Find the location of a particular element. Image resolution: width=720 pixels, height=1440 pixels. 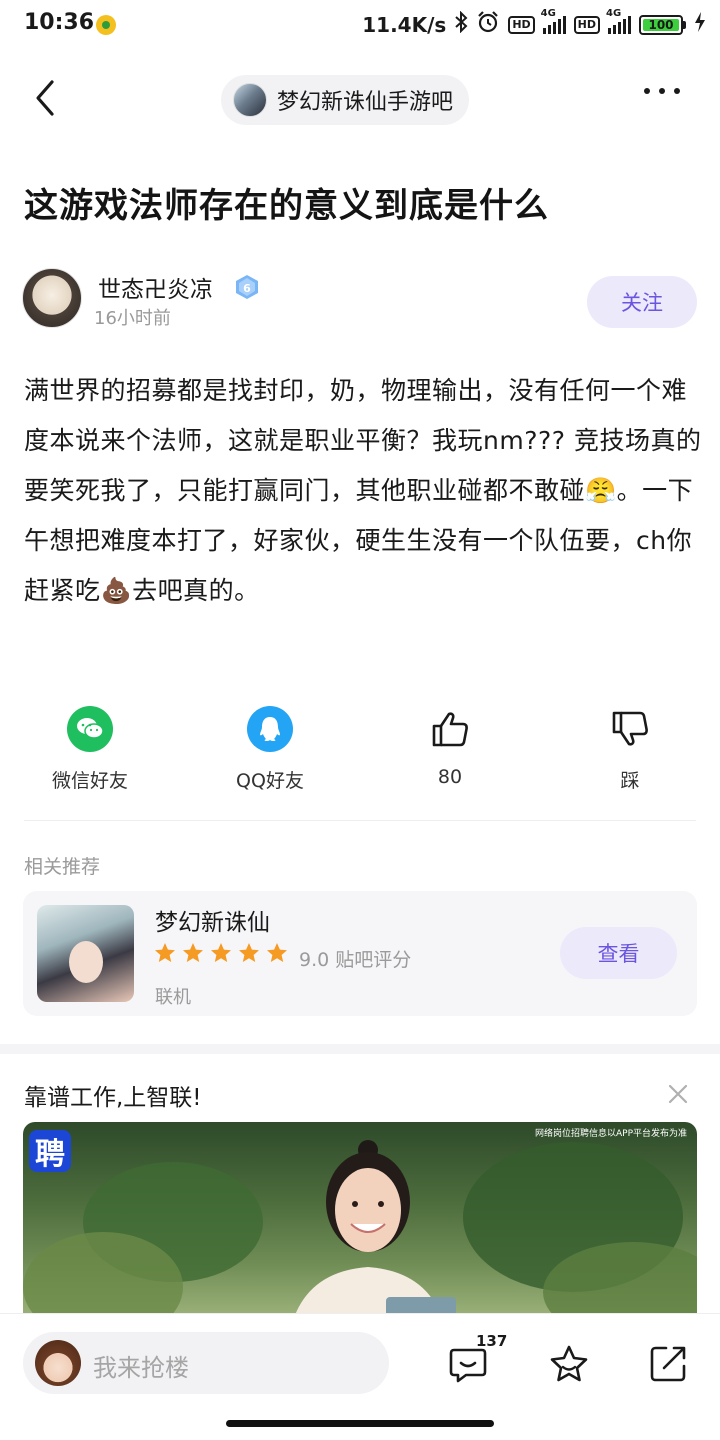

reply-input: 我来抢楼 is located at coordinates (206, 1363).